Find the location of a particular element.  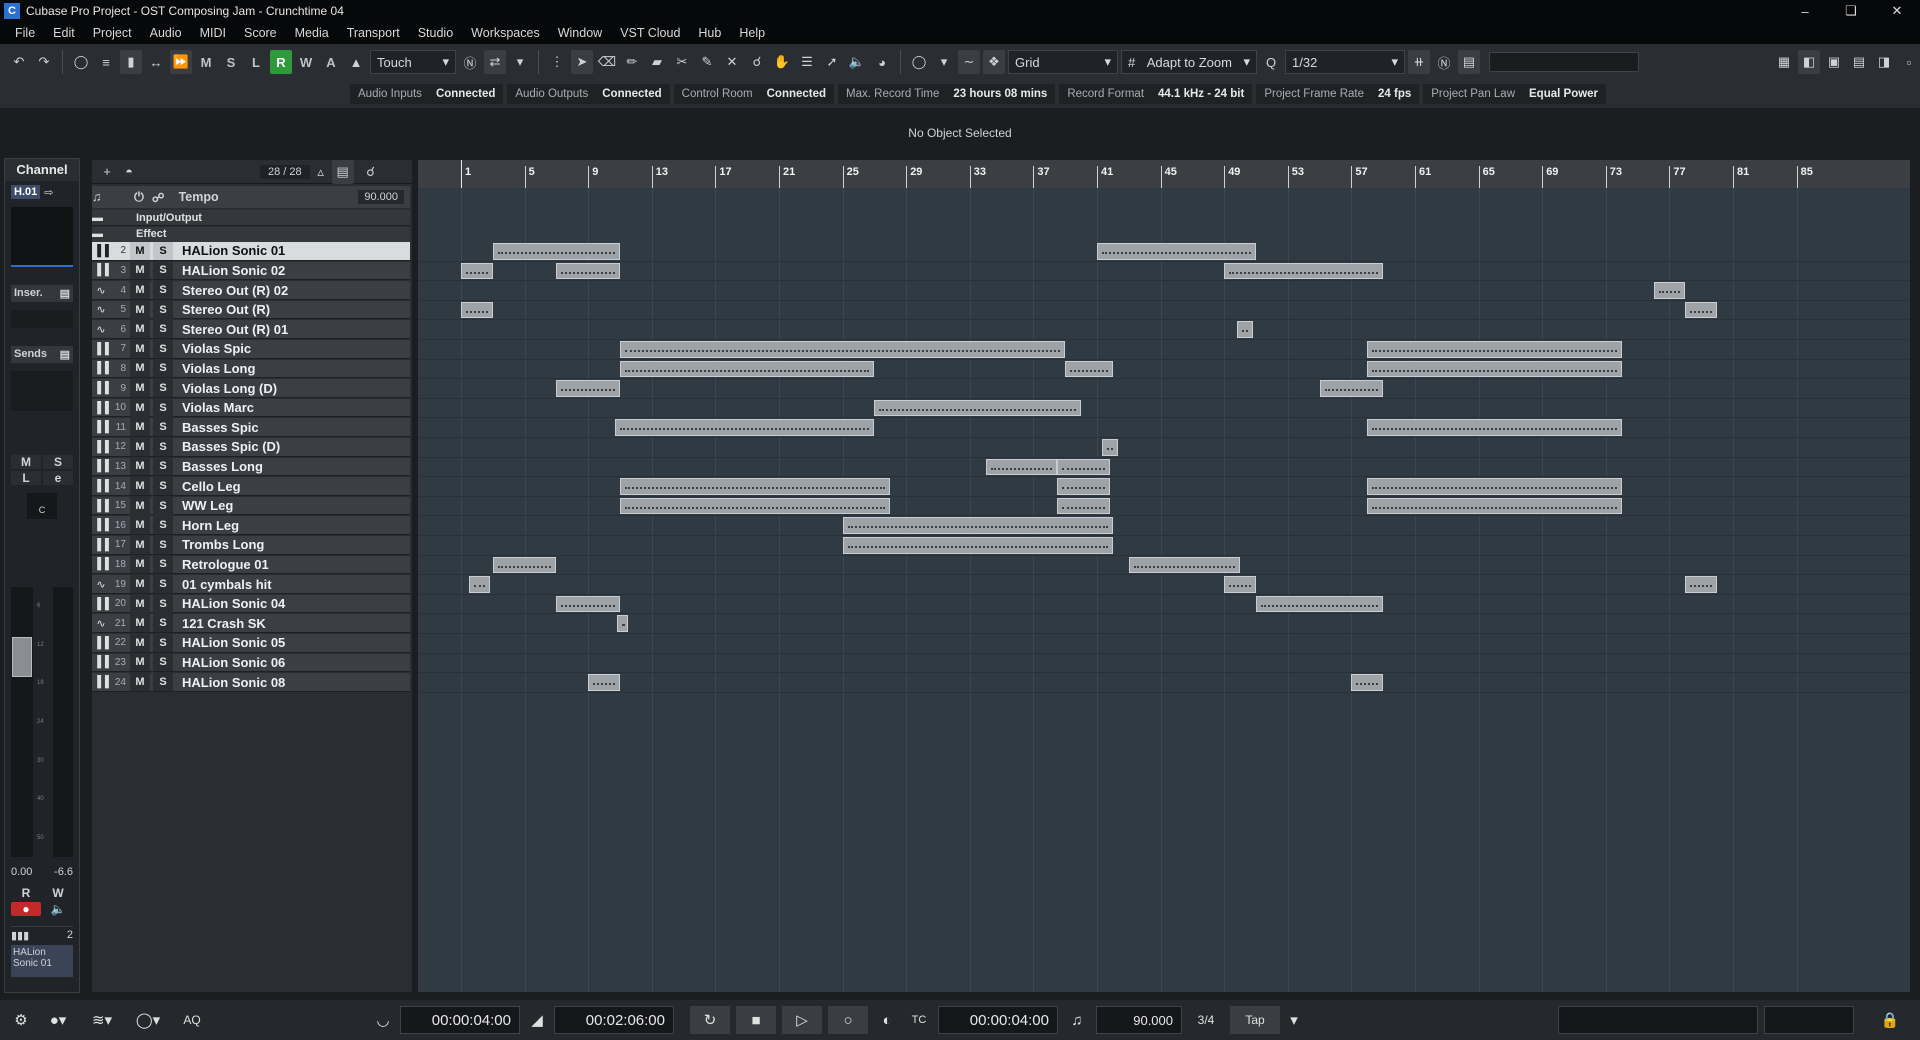

chevron-down-icon: ▾ is located at coordinates (1294, 1020).